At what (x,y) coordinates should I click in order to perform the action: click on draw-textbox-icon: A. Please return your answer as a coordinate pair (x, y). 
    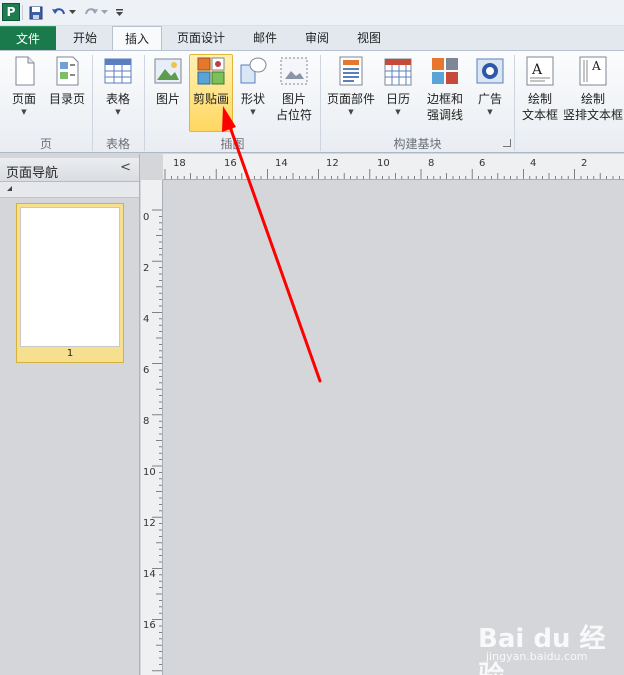
    Looking at the image, I should click on (540, 71).